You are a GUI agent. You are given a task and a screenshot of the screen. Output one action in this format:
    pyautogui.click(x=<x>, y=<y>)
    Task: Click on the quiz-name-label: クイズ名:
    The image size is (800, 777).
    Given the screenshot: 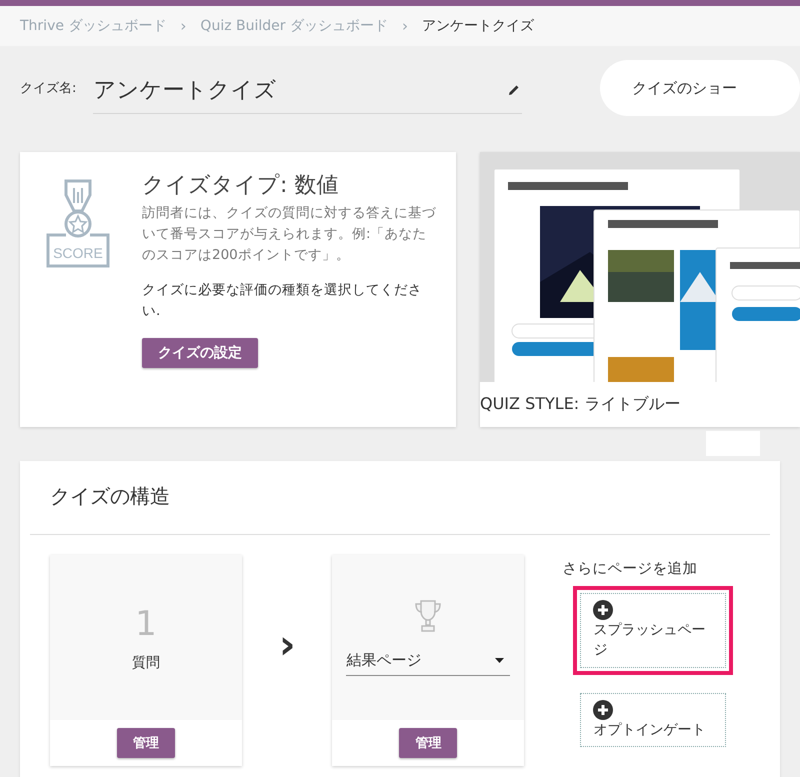 What is the action you would take?
    pyautogui.click(x=49, y=88)
    